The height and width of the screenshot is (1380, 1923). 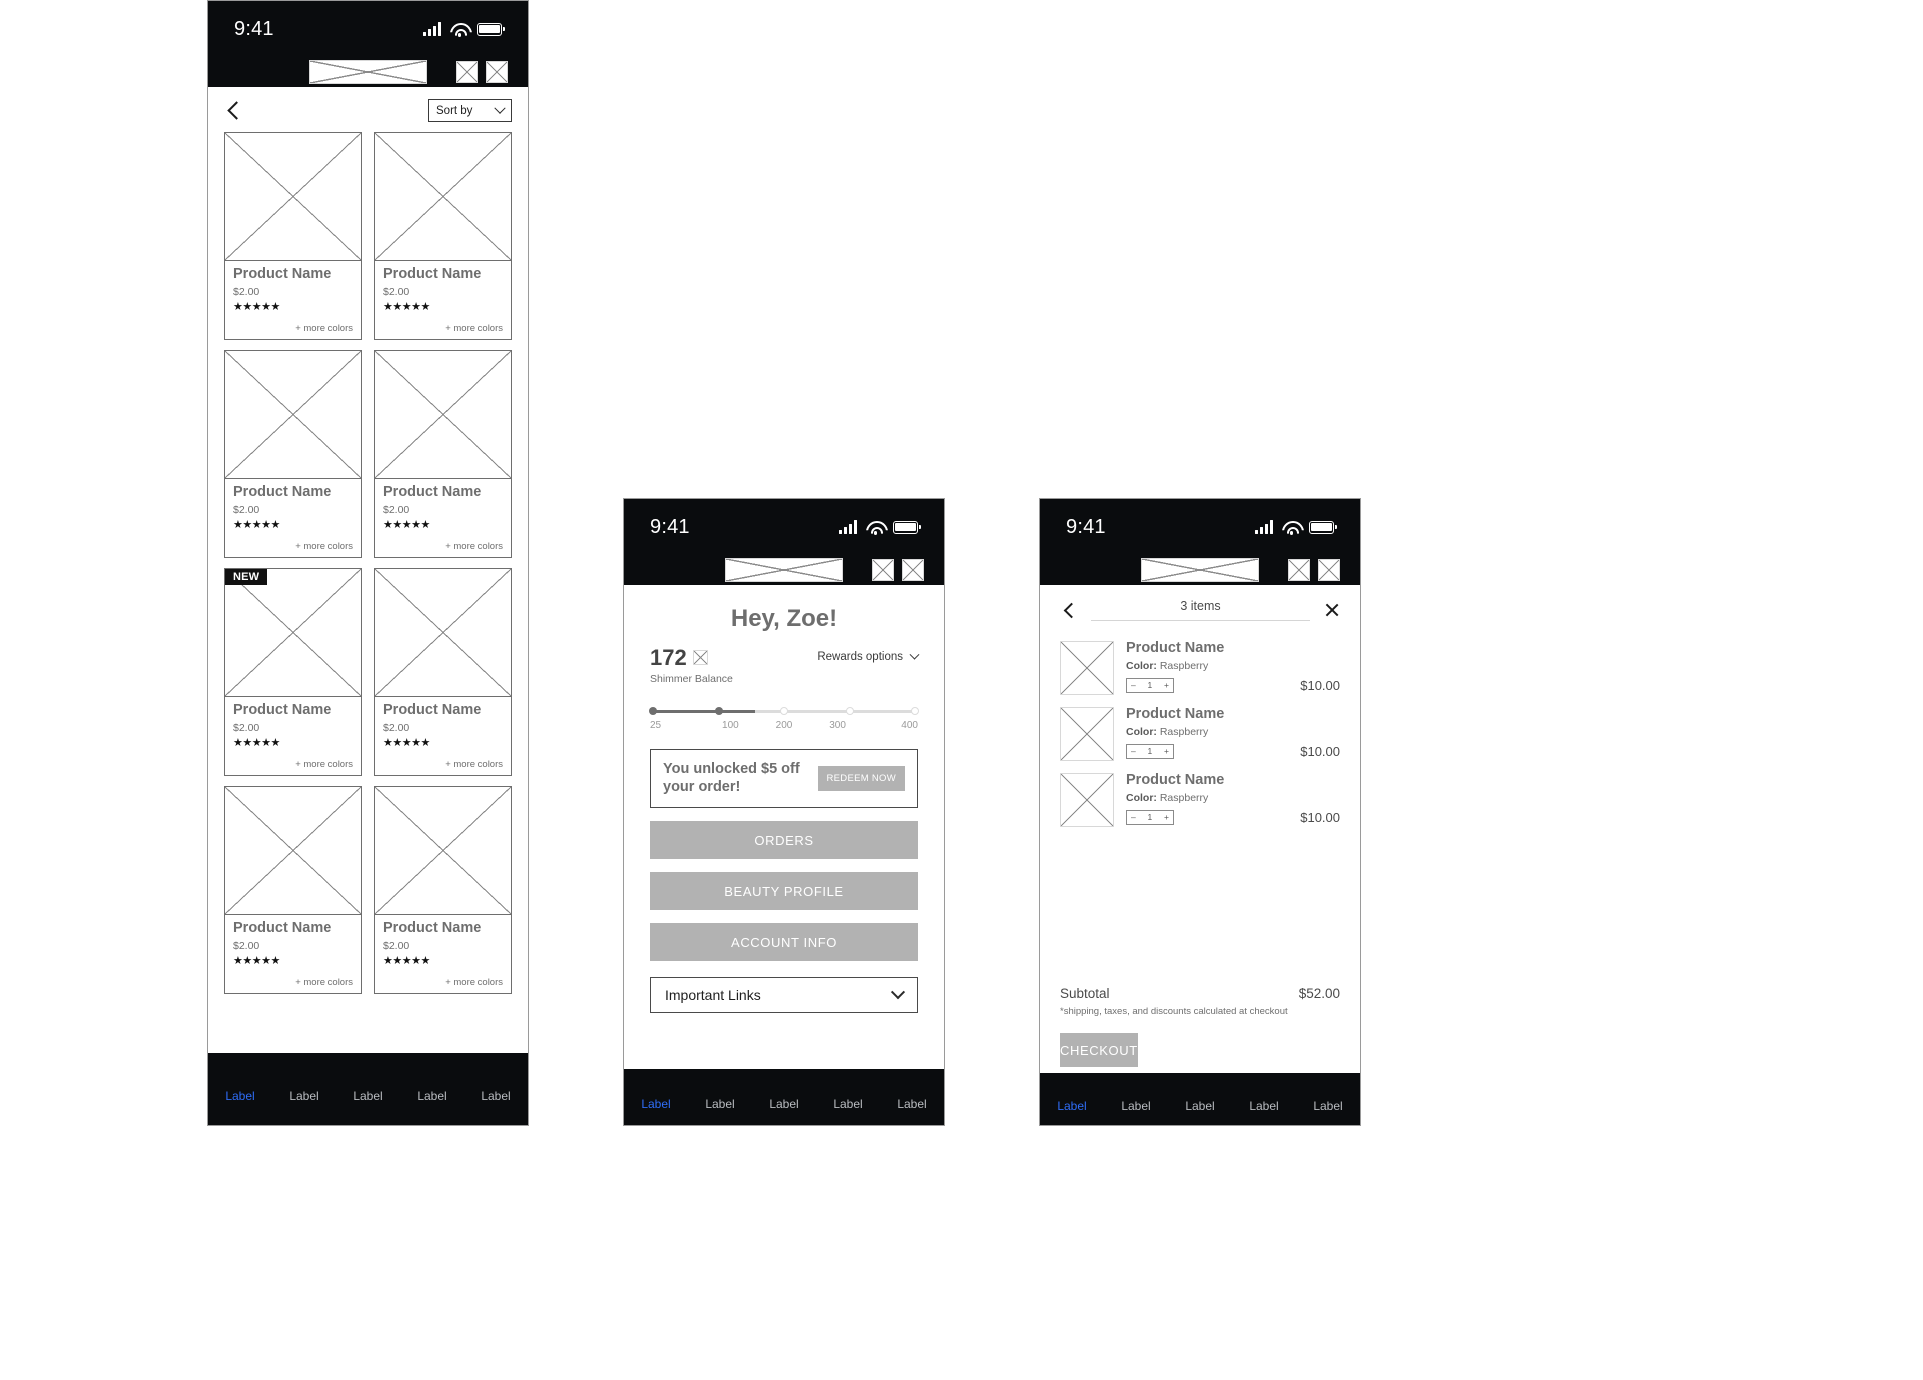 I want to click on rewards-options-label: Rewards options, so click(x=860, y=657).